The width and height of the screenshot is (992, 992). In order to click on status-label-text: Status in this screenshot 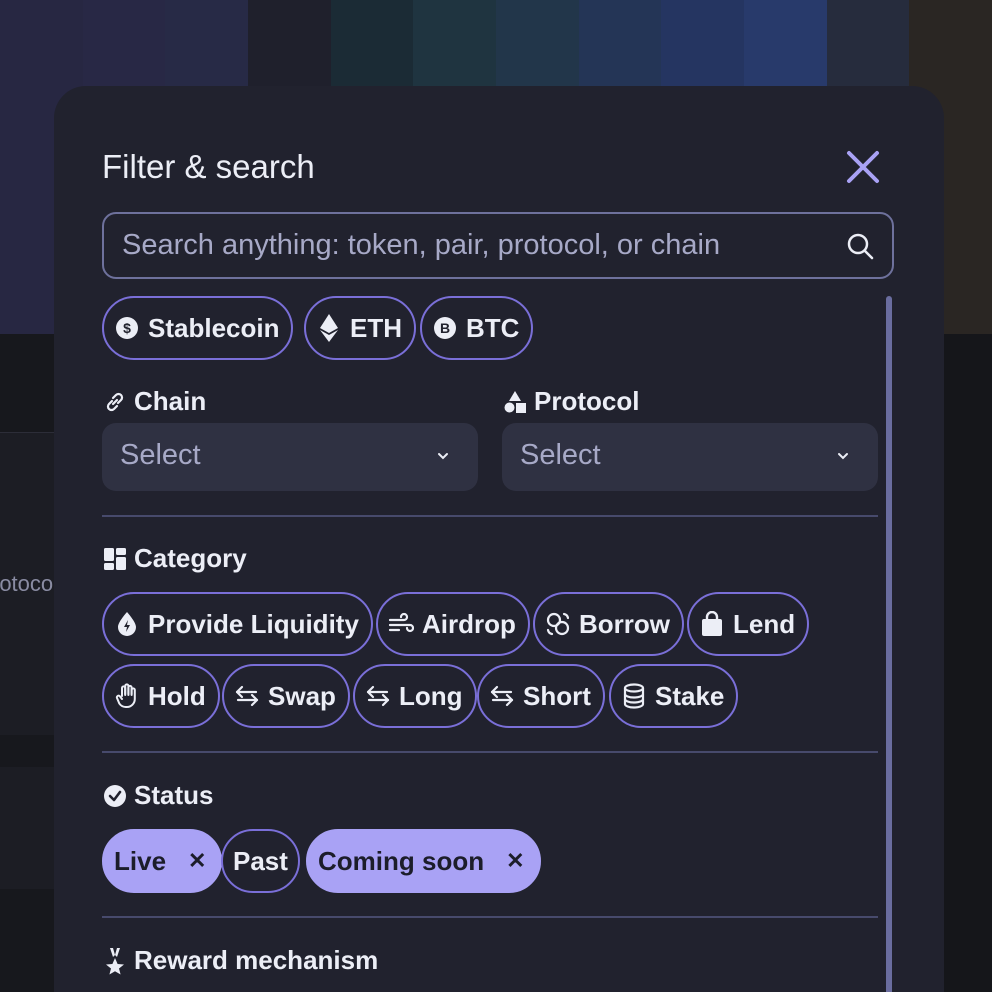, I will do `click(174, 795)`.